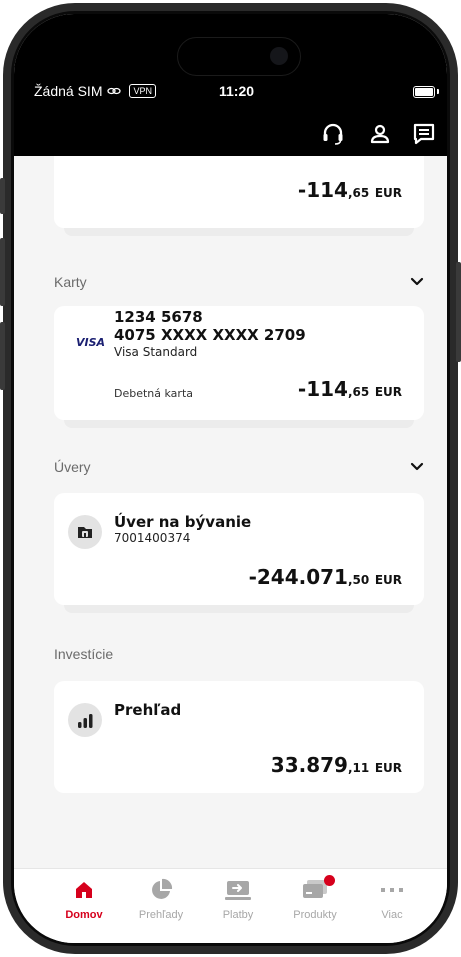 This screenshot has height=957, width=461. Describe the element at coordinates (315, 889) in the screenshot. I see `cards-icon` at that location.